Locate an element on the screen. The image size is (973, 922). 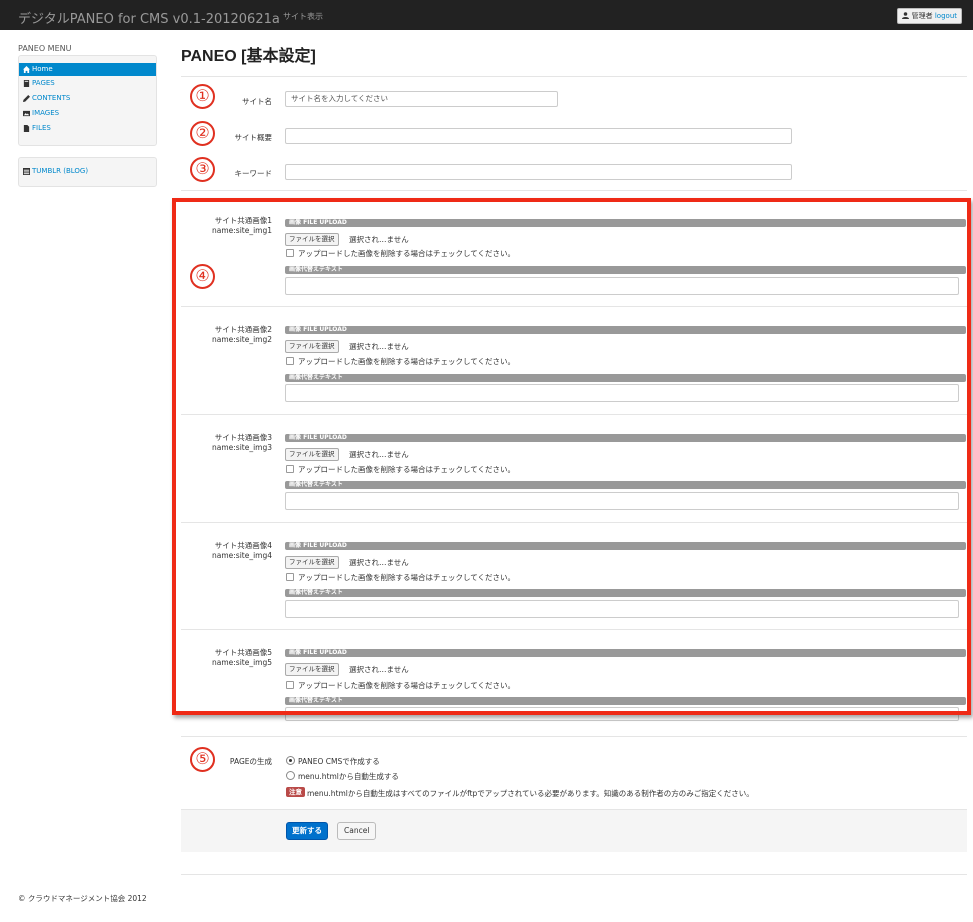
file-icon is located at coordinates (26, 128).